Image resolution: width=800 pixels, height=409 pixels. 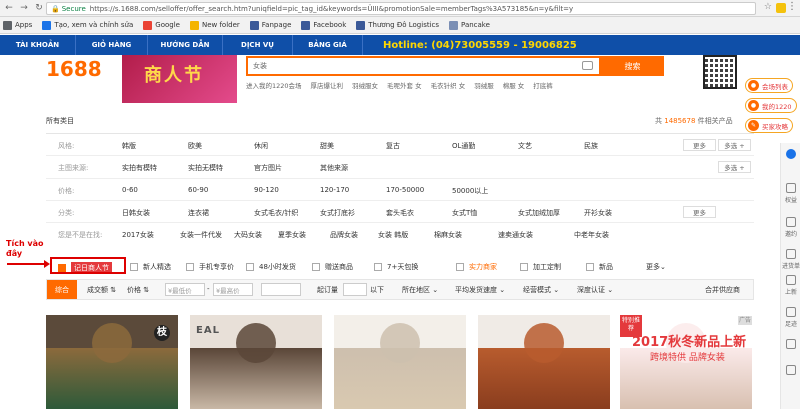 I want to click on hot-keyword: 毛呢外套 女, so click(x=404, y=85).